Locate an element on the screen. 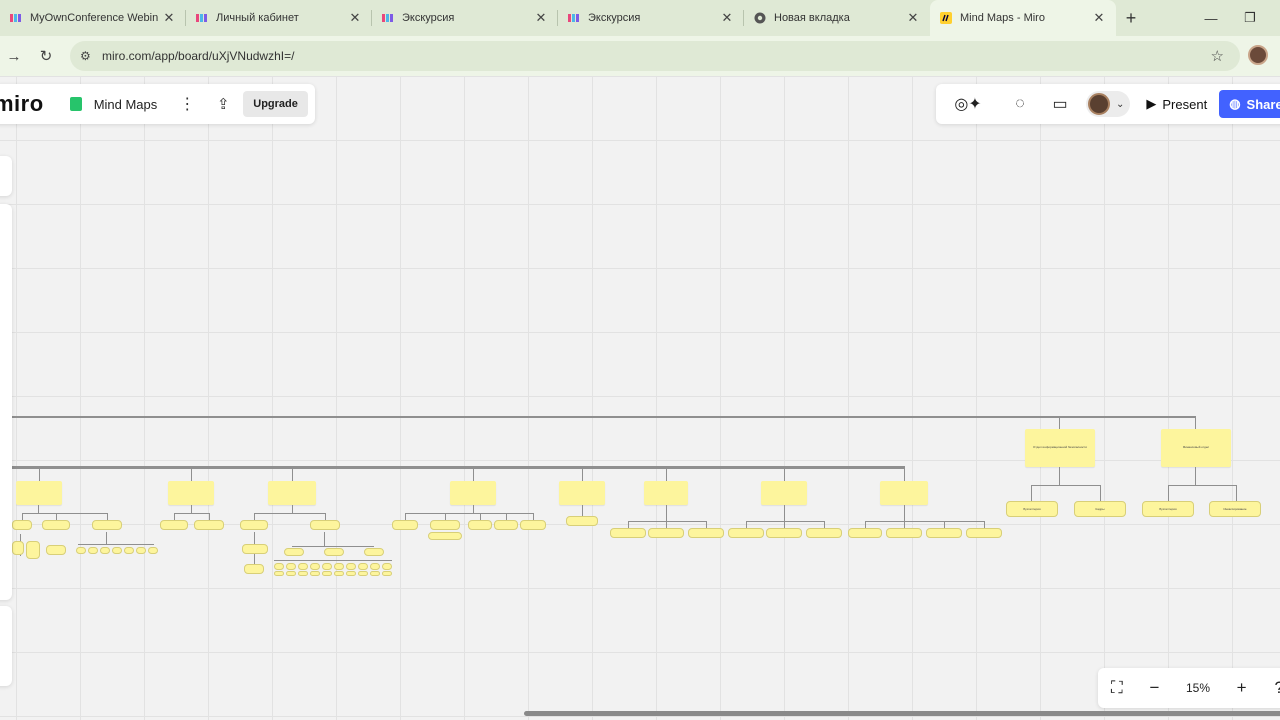  zoom-out-icon: − is located at coordinates (1155, 688).